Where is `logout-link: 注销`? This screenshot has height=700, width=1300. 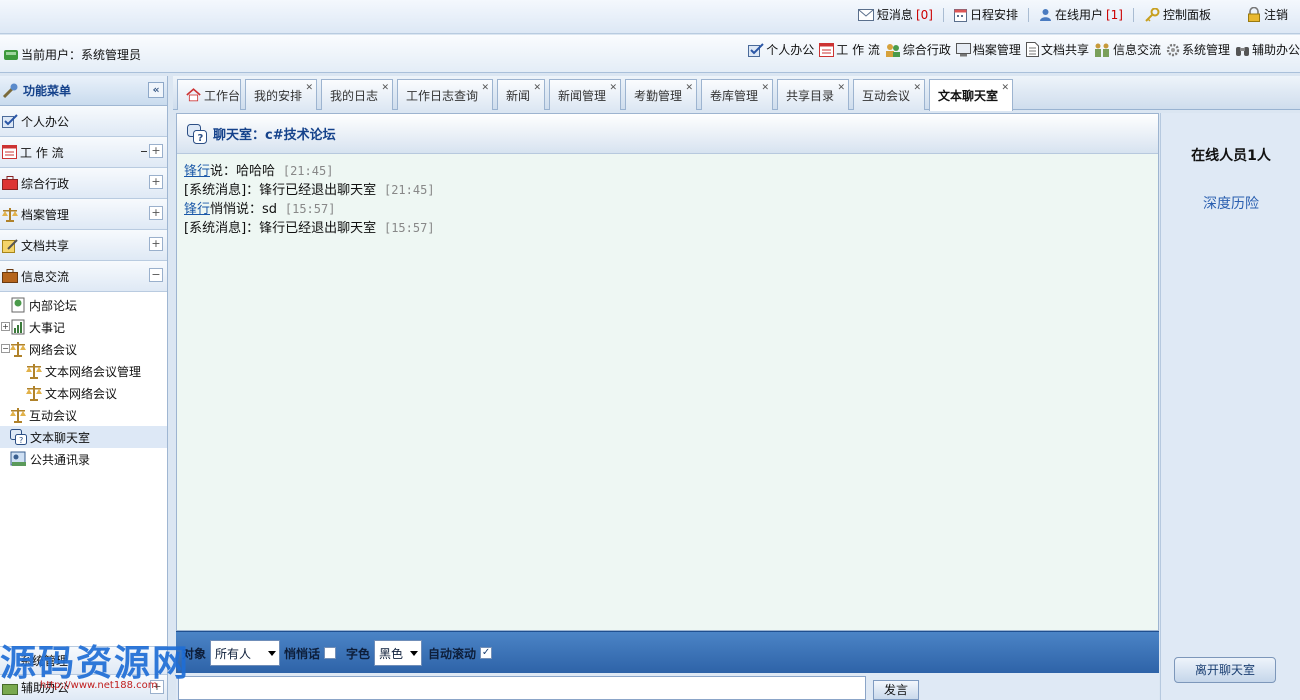
logout-link: 注销 is located at coordinates (1267, 14).